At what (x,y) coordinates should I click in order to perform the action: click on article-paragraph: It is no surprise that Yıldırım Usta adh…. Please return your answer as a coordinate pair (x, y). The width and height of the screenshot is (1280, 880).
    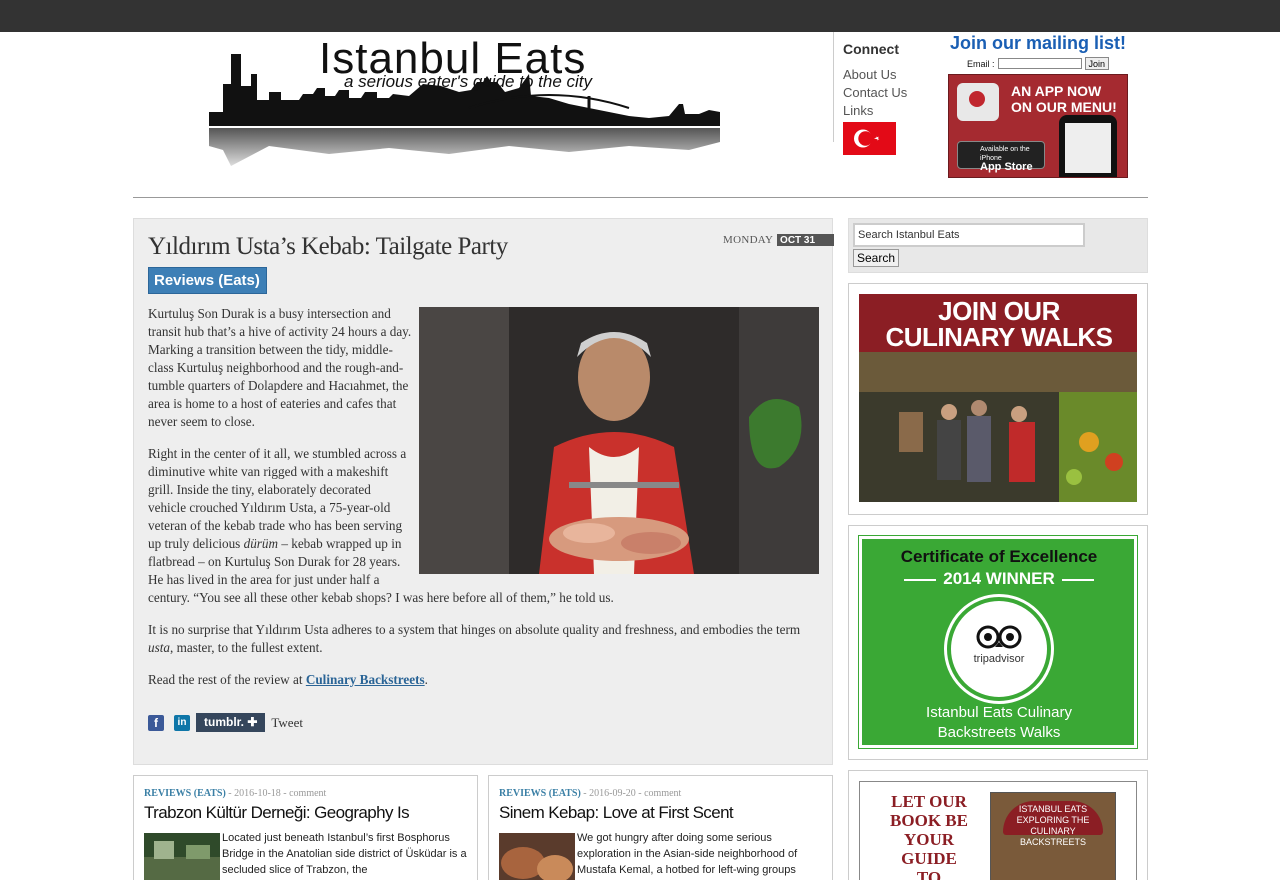
    Looking at the image, I should click on (474, 638).